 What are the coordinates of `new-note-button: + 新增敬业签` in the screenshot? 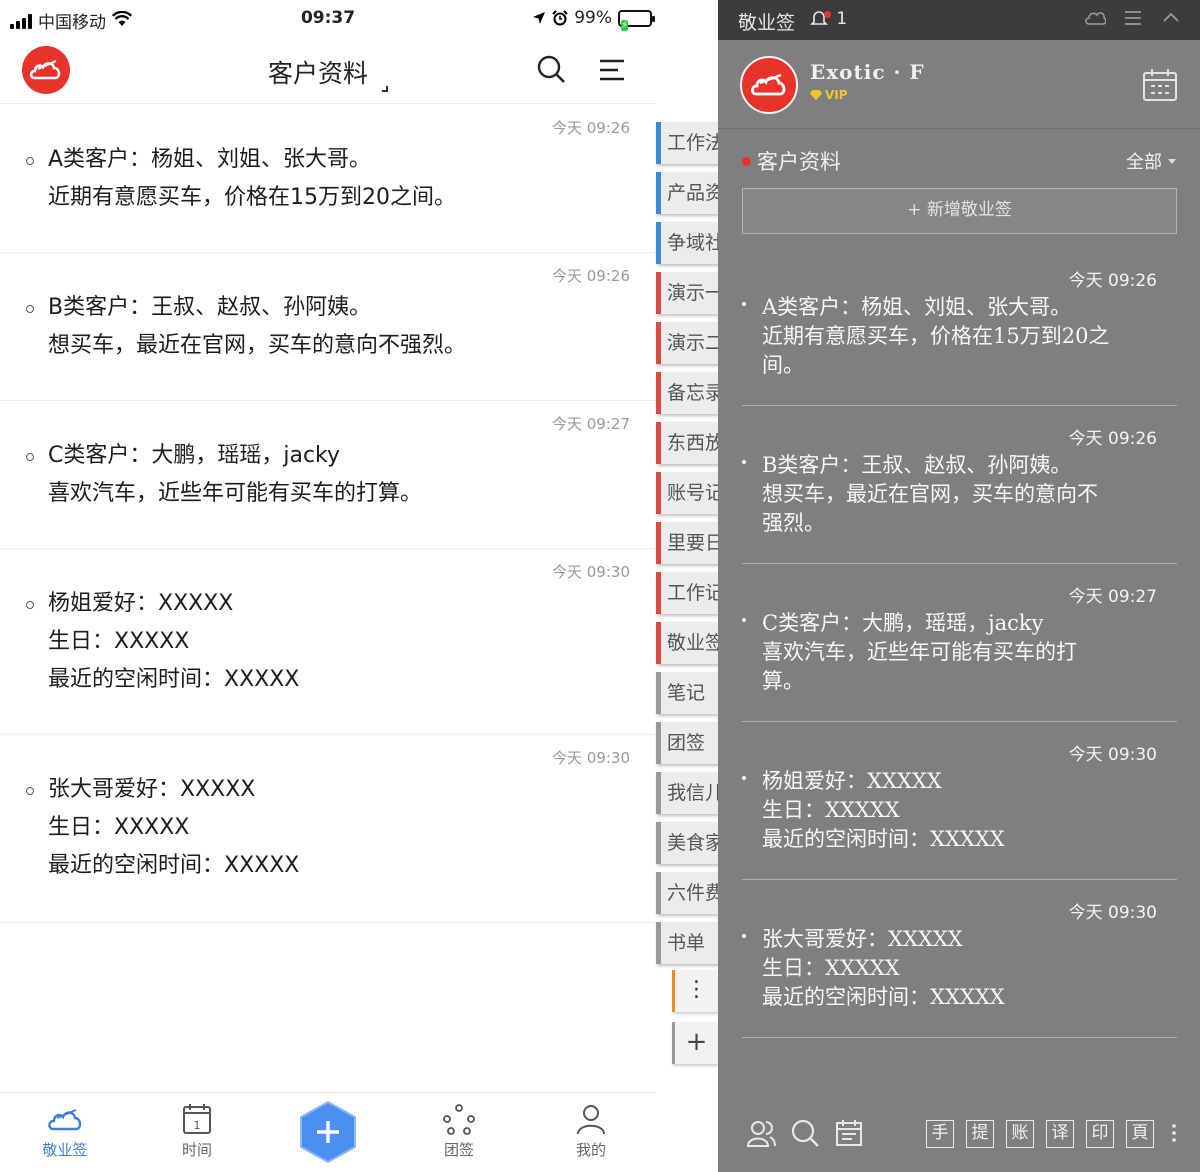 It's located at (959, 211).